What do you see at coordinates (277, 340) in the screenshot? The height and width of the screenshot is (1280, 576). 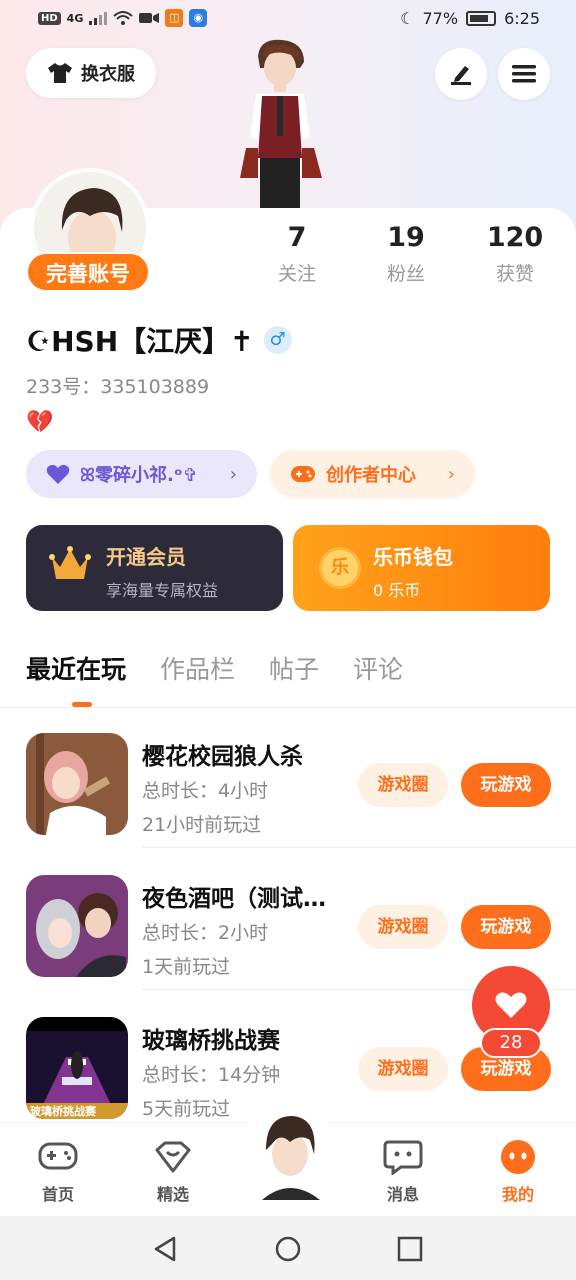 I see `male-gender-icon: ♂` at bounding box center [277, 340].